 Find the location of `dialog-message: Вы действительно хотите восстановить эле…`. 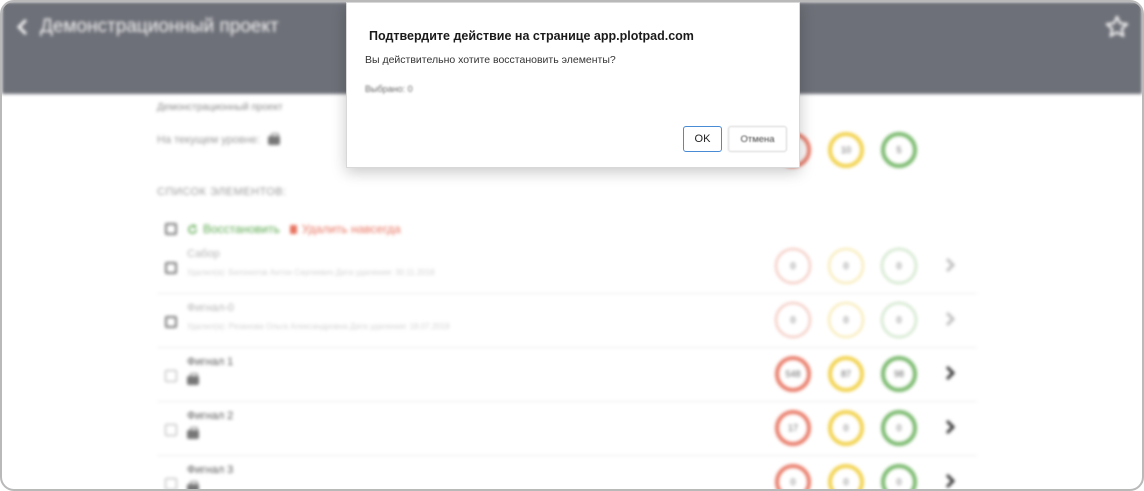

dialog-message: Вы действительно хотите восстановить эле… is located at coordinates (490, 60).